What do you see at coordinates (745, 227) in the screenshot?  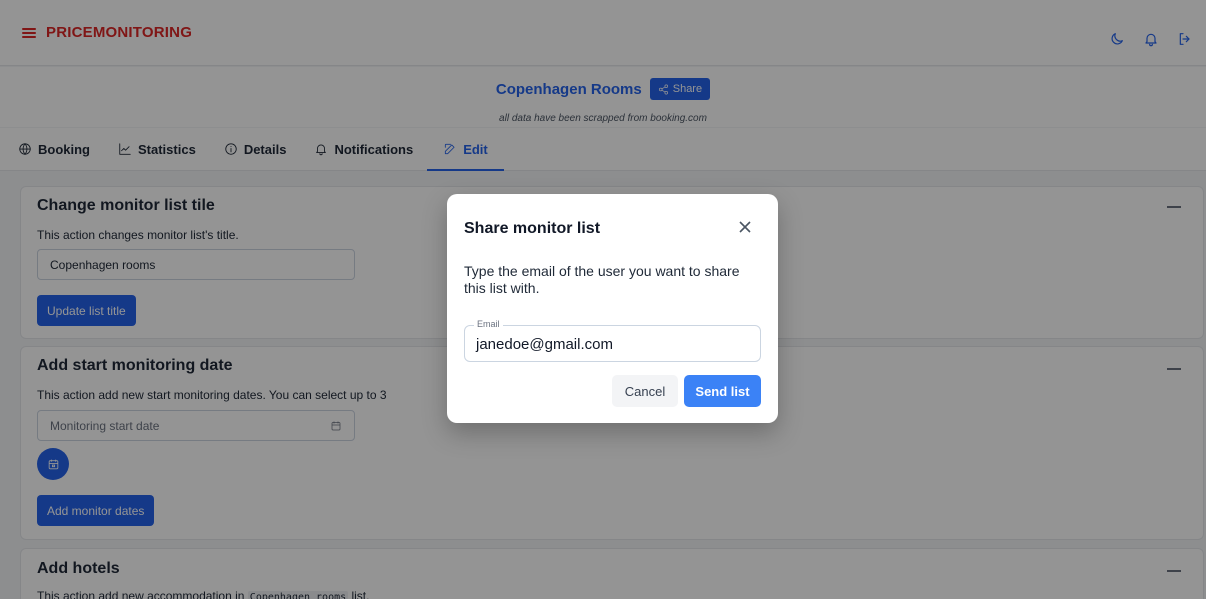 I see `close-icon` at bounding box center [745, 227].